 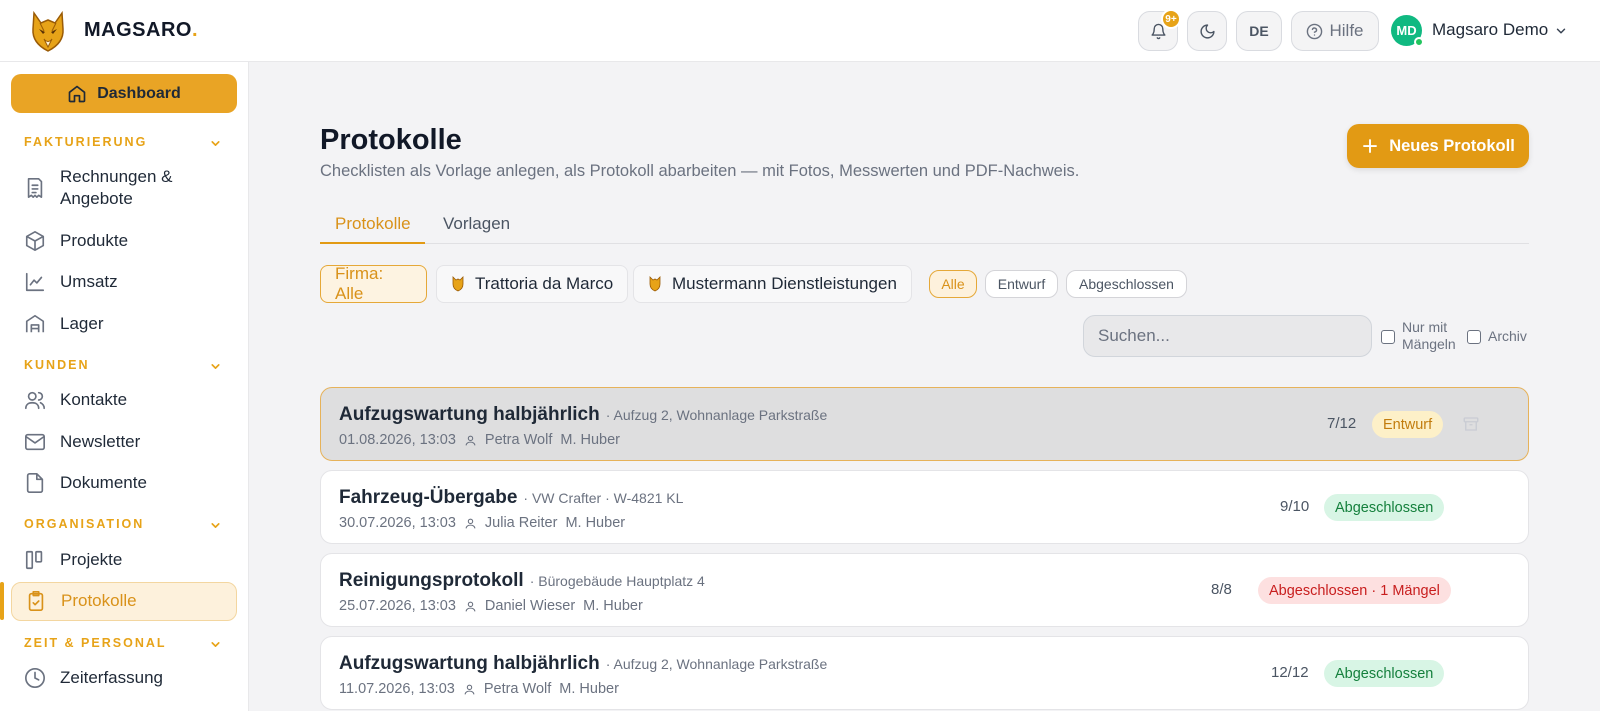 I want to click on tab-vorlagen: Vorlagen, so click(x=476, y=224).